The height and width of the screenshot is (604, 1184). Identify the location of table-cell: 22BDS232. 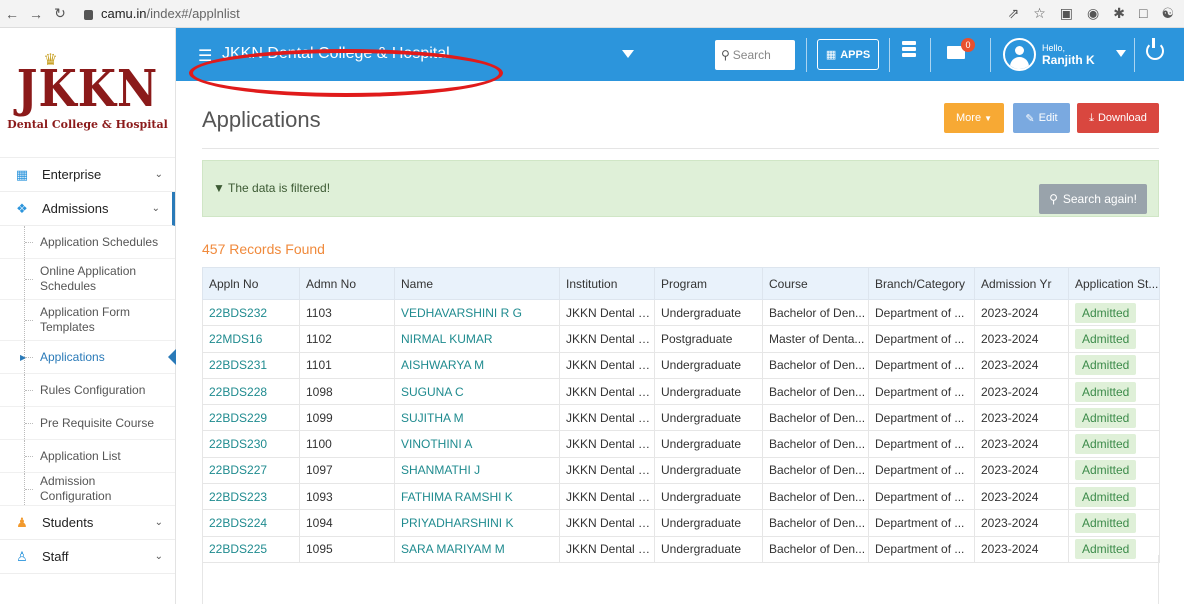
(251, 312).